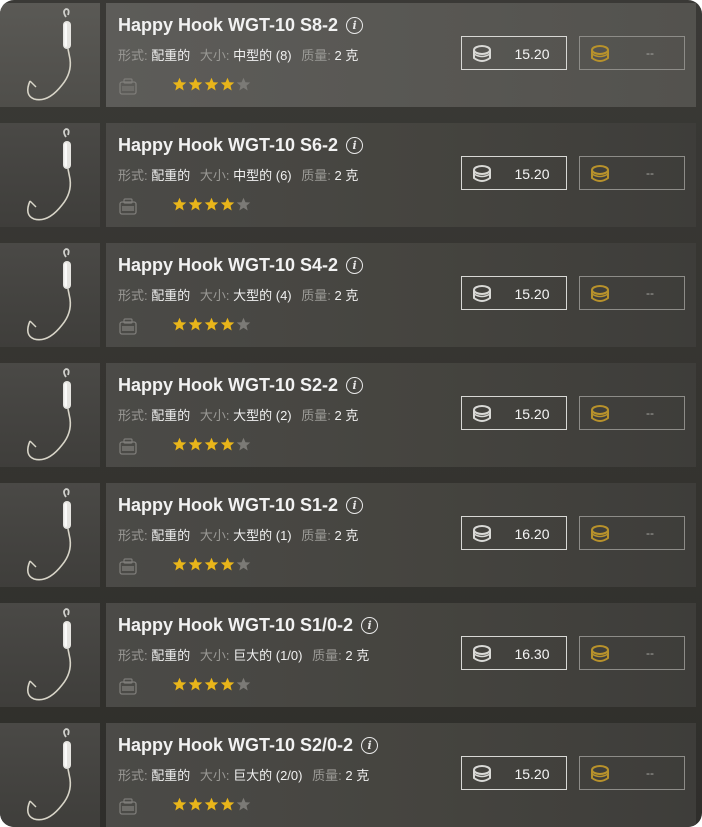  I want to click on item-attributes: 形式: 配重的 大小: 大型的 (1) 质量: 2 克, so click(238, 534).